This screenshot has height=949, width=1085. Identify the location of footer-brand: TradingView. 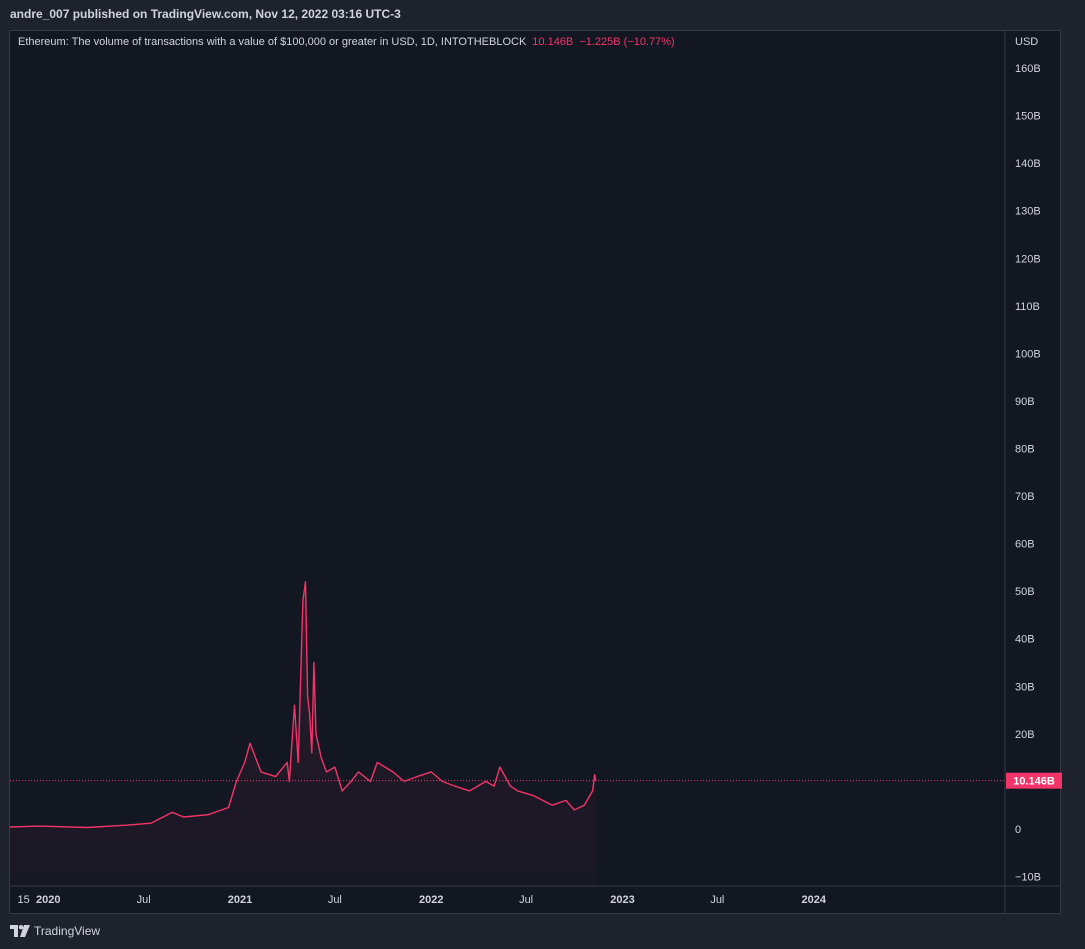
(55, 931).